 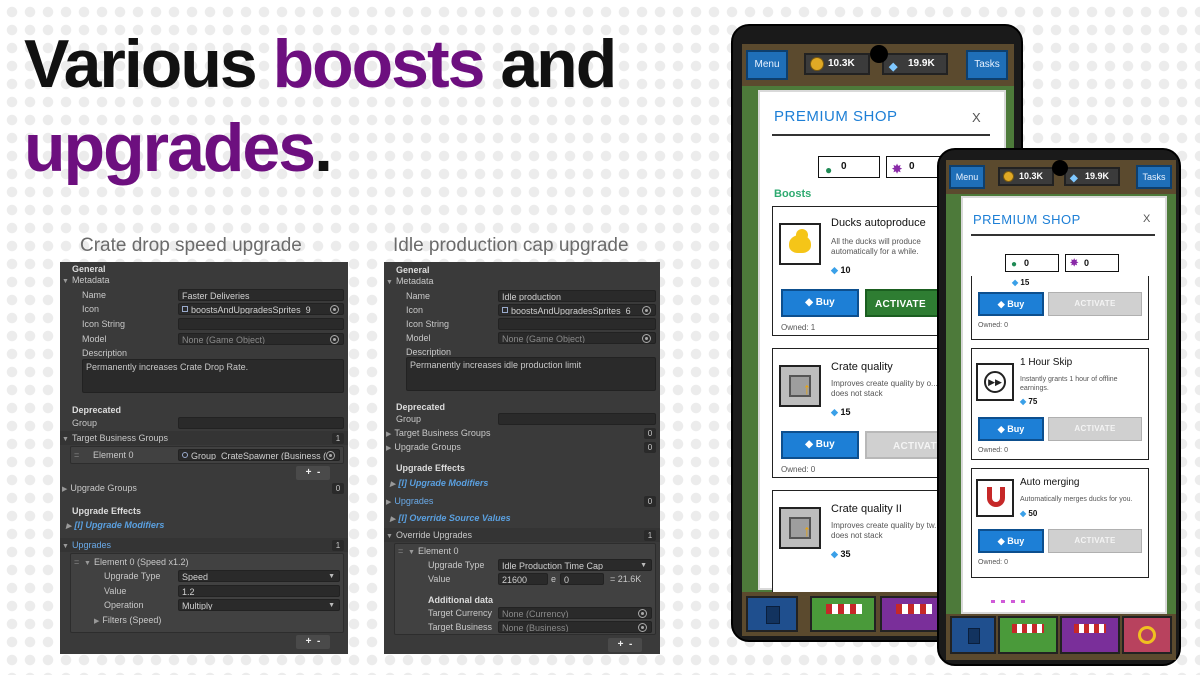 I want to click on nav-slot-premium, so click(x=1090, y=635).